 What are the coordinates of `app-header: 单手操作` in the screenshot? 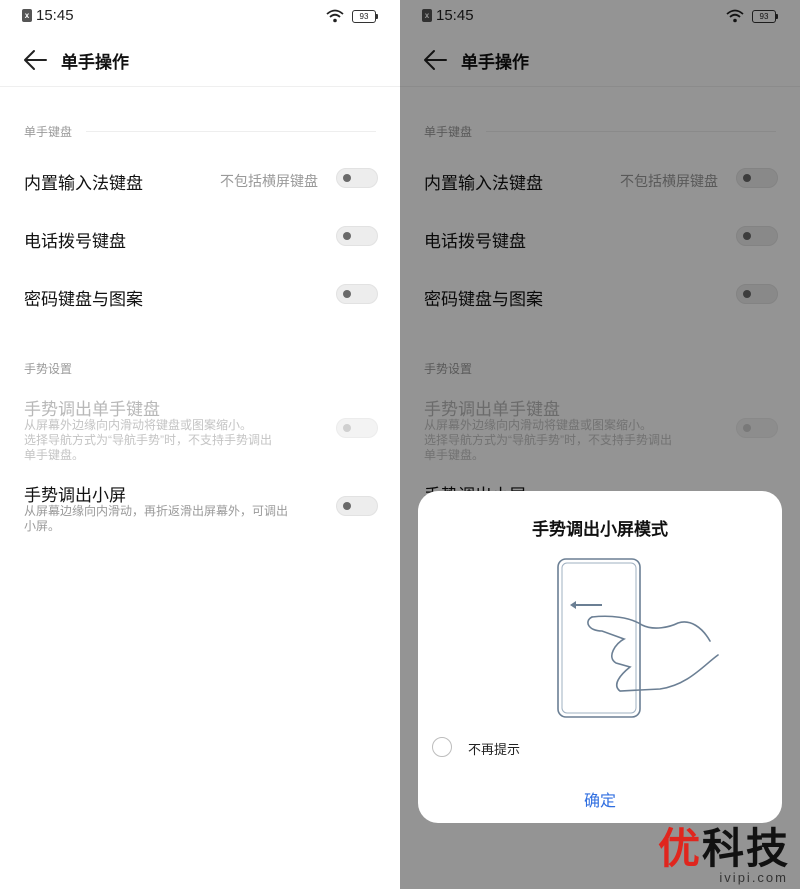 It's located at (200, 60).